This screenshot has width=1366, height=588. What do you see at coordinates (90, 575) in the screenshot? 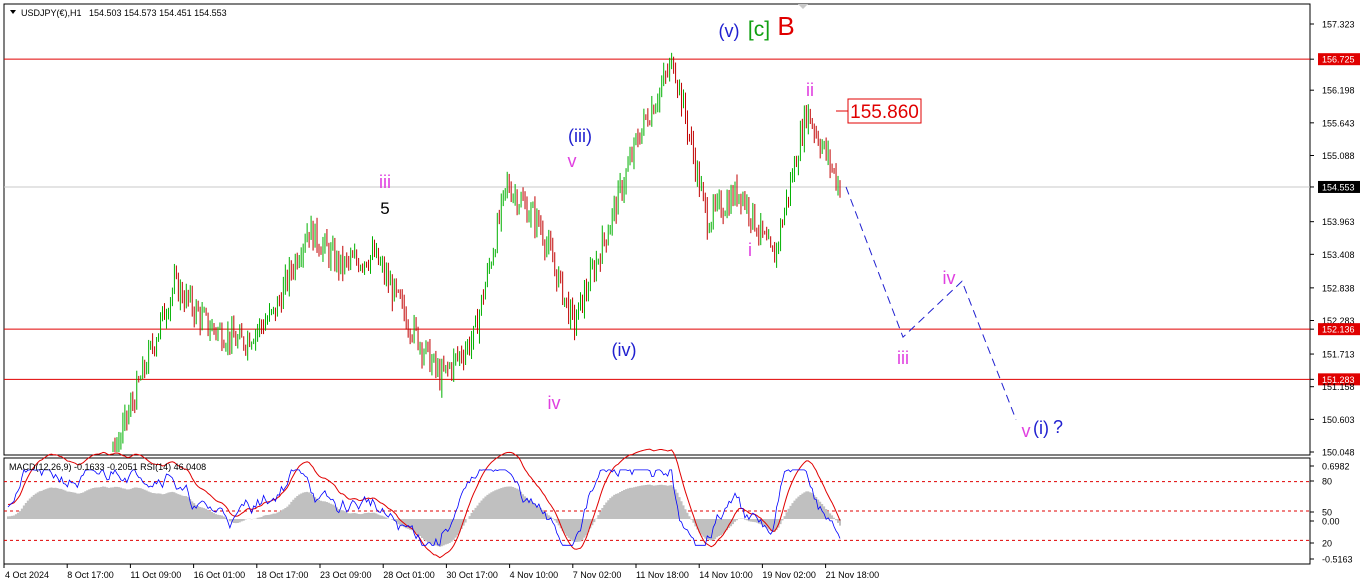
I see `time-tick-label: 8 Oct 17:00` at bounding box center [90, 575].